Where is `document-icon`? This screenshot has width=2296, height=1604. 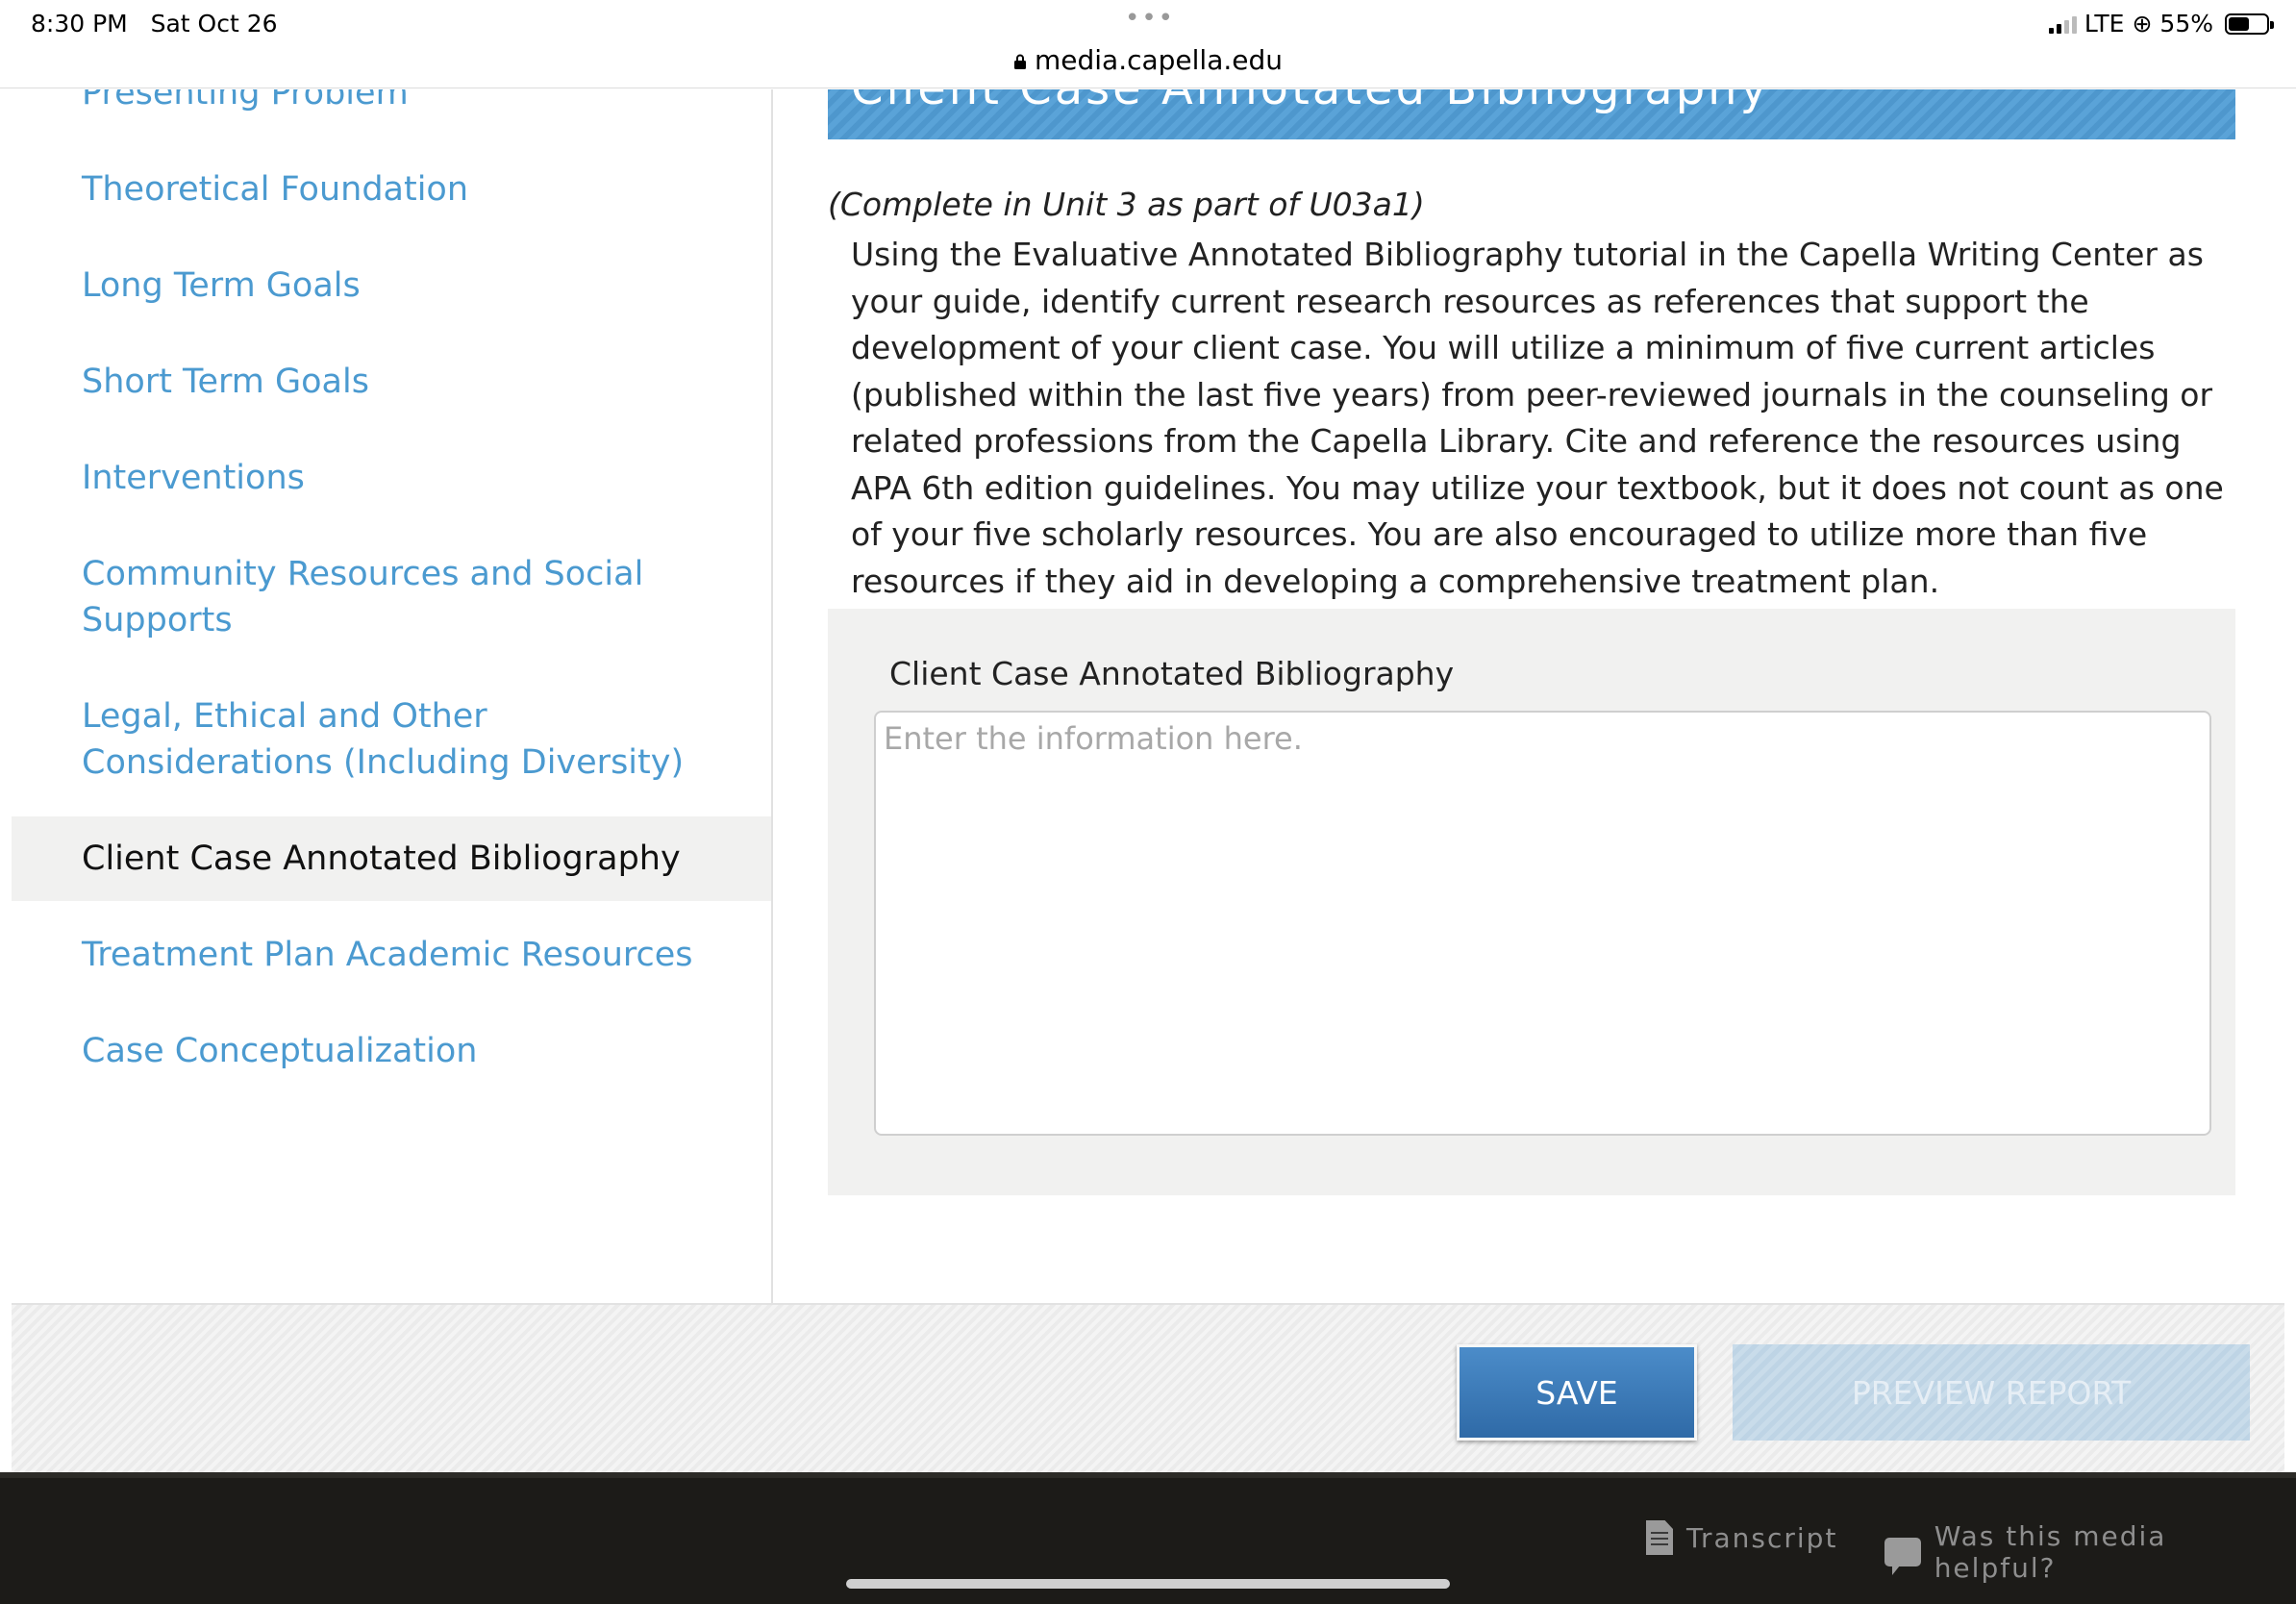
document-icon is located at coordinates (1659, 1537).